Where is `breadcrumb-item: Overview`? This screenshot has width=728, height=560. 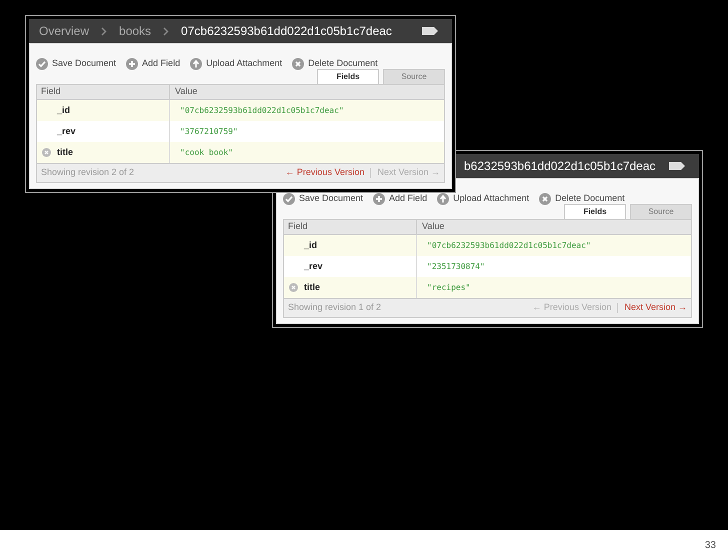 breadcrumb-item: Overview is located at coordinates (64, 31).